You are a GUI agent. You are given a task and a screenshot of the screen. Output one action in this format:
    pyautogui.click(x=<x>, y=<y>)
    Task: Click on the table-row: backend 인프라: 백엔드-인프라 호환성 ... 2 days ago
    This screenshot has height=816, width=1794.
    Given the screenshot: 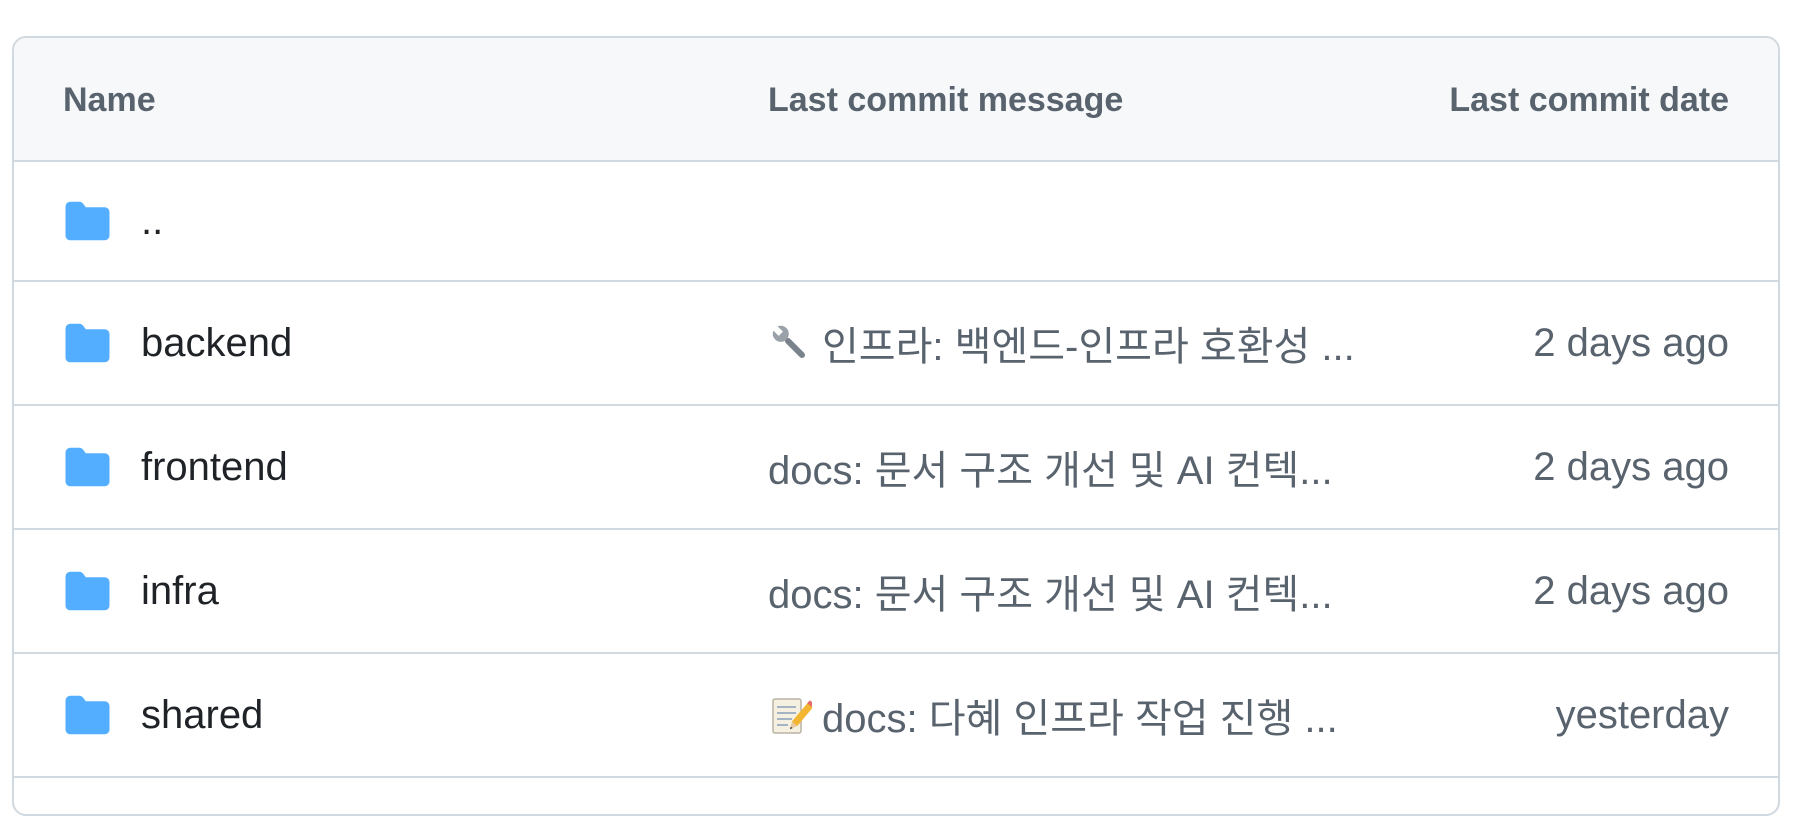 What is the action you would take?
    pyautogui.click(x=896, y=344)
    